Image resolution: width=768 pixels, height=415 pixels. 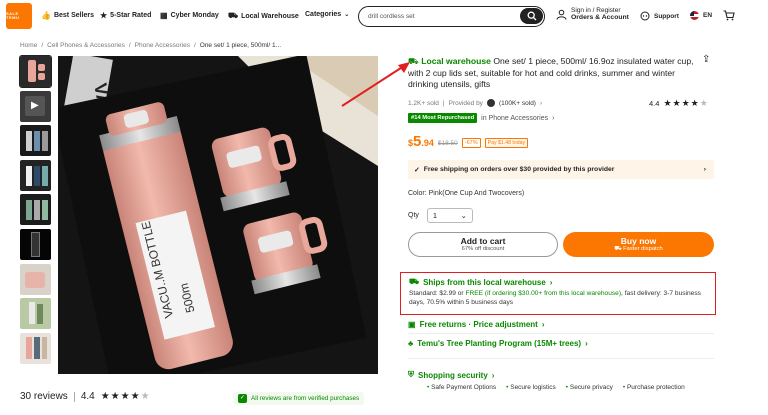 What do you see at coordinates (242, 398) in the screenshot?
I see `shield-check-icon: ✓` at bounding box center [242, 398].